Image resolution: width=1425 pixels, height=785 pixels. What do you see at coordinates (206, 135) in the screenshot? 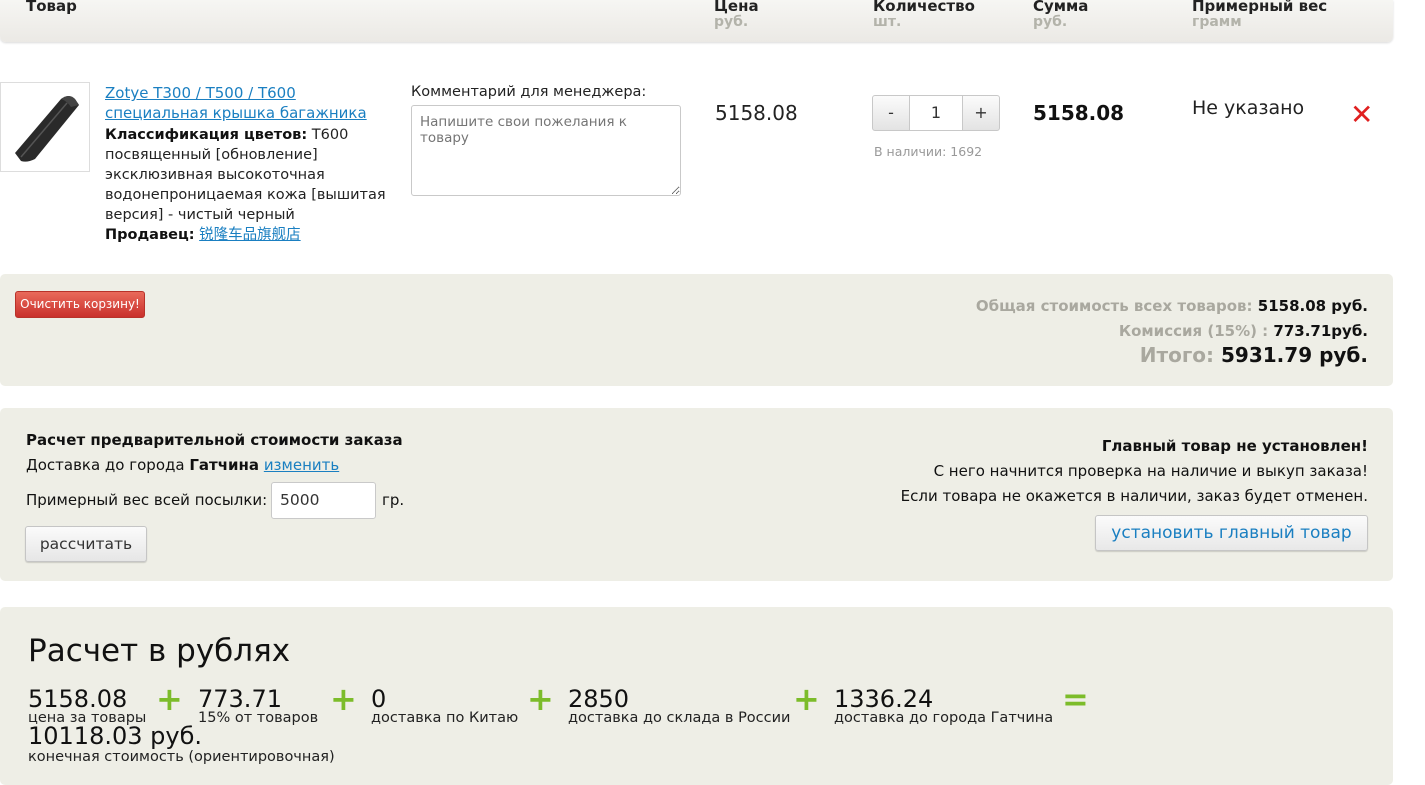
I see `color-classification-label: Классификация цветов:` at bounding box center [206, 135].